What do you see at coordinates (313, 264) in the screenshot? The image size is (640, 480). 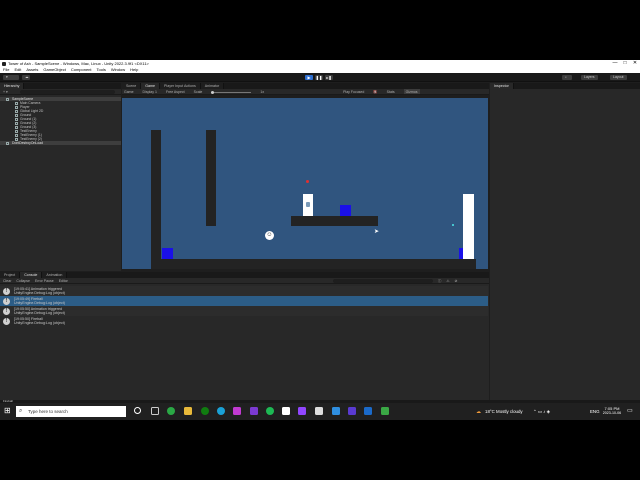 I see `ground-floor` at bounding box center [313, 264].